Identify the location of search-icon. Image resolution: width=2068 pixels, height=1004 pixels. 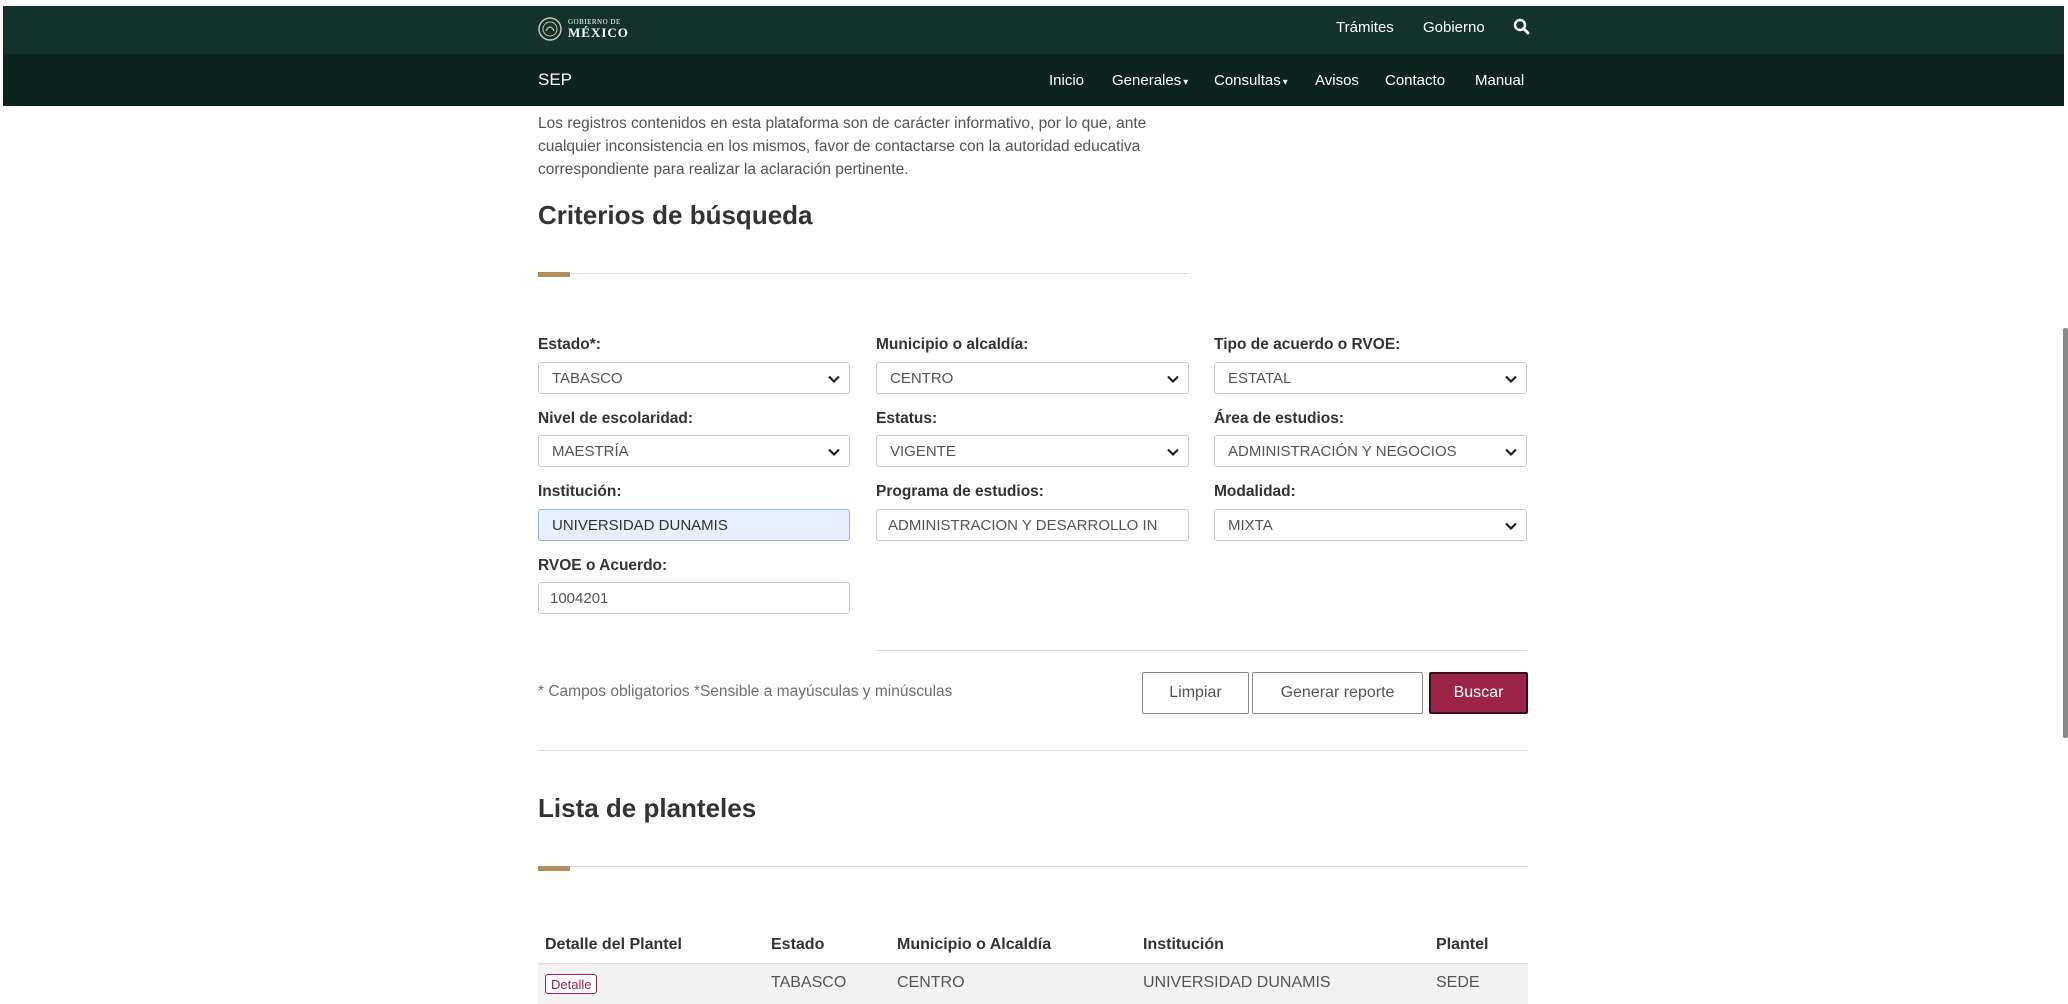
(1522, 27).